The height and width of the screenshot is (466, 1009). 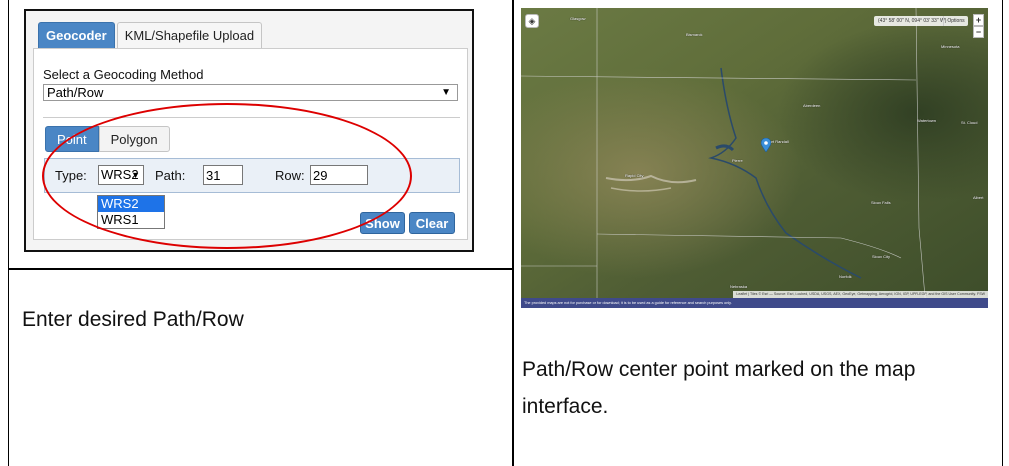 What do you see at coordinates (969, 122) in the screenshot?
I see `map-city-label: St. Cloud` at bounding box center [969, 122].